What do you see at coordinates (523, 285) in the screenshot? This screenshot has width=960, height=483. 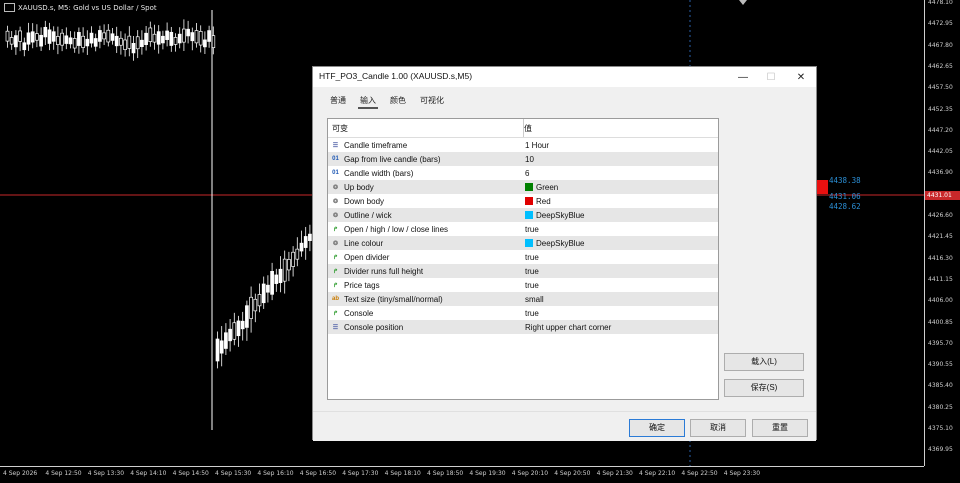 I see `table-row: ↱ Price tags true` at bounding box center [523, 285].